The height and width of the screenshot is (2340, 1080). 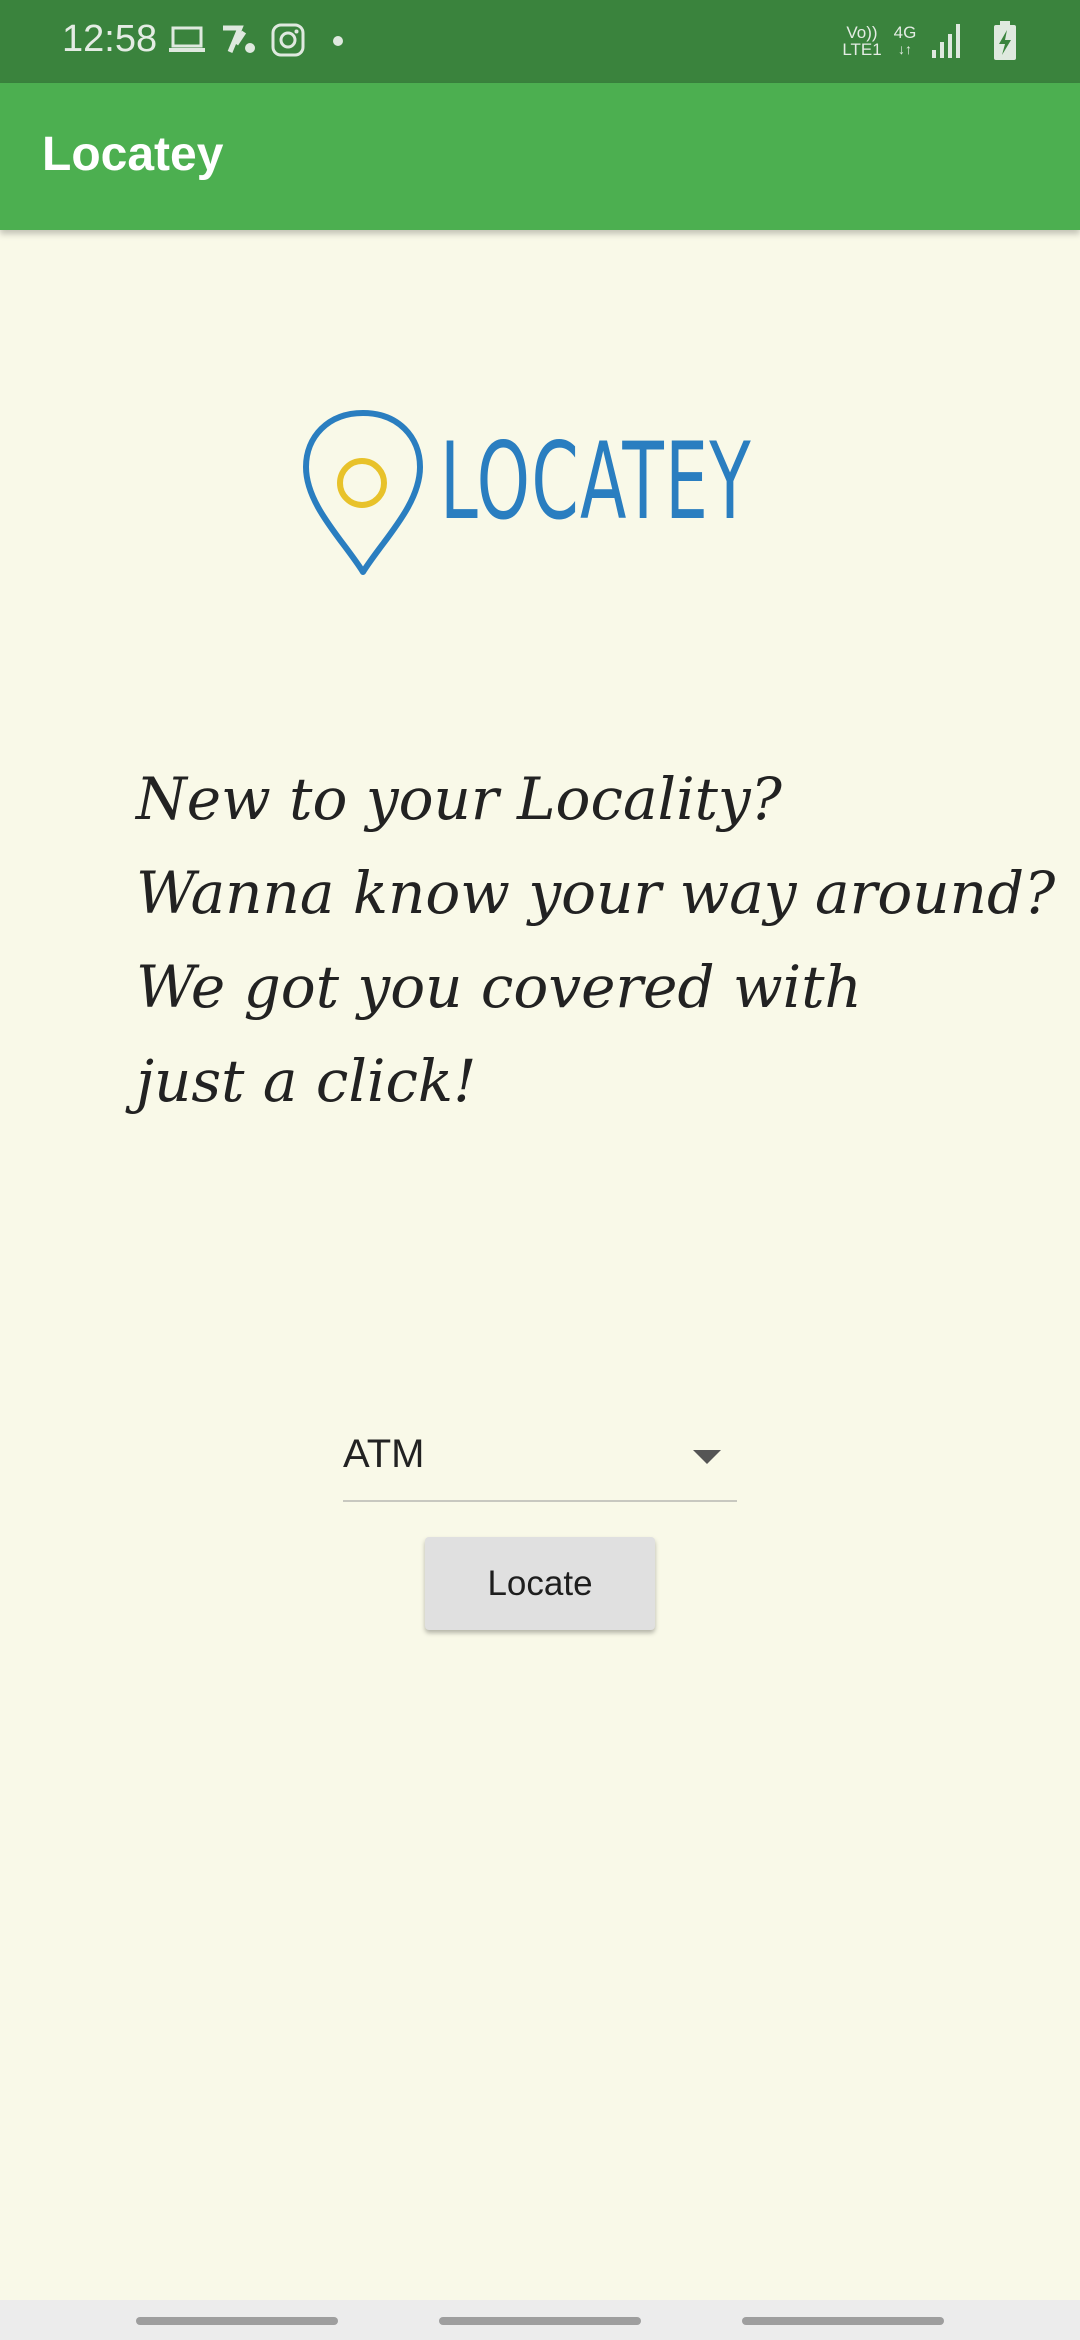 What do you see at coordinates (338, 41) in the screenshot?
I see `dot-icon` at bounding box center [338, 41].